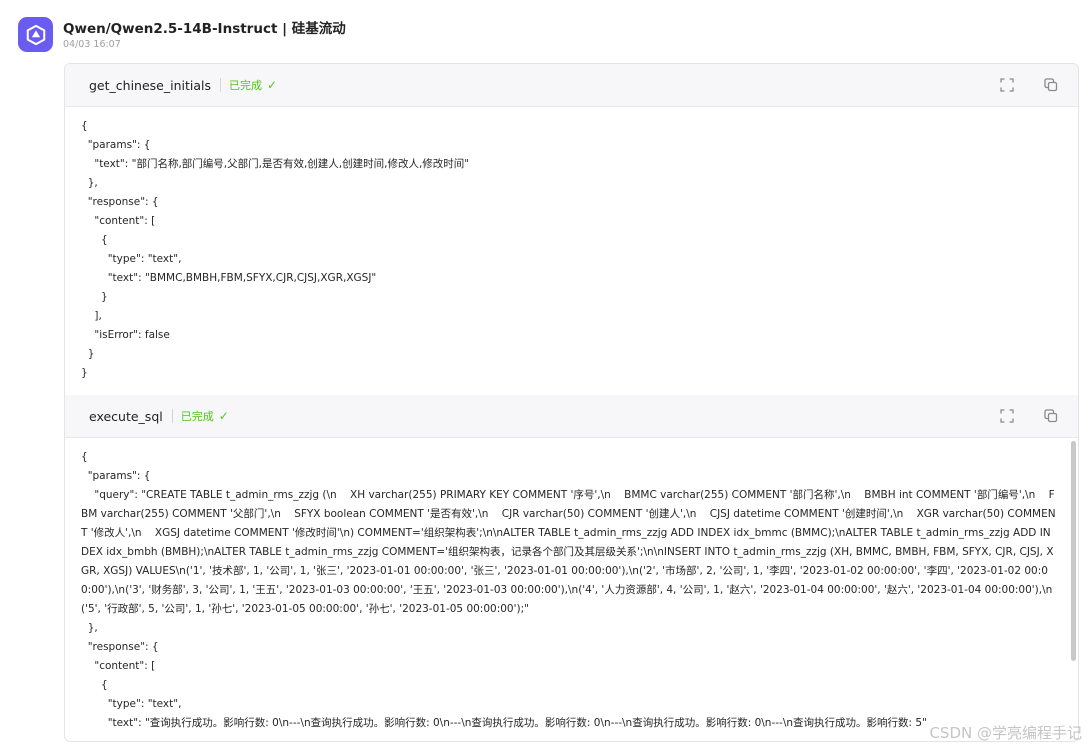  I want to click on message-timestamp: 04/03 16:07, so click(92, 44).